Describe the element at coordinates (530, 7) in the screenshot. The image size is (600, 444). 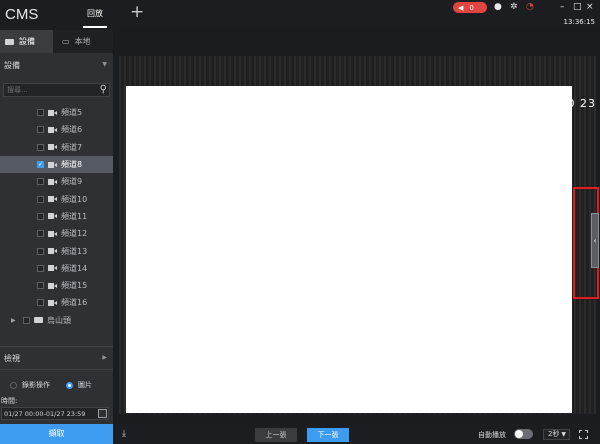
I see `performance-gauge-icon: ◔` at that location.